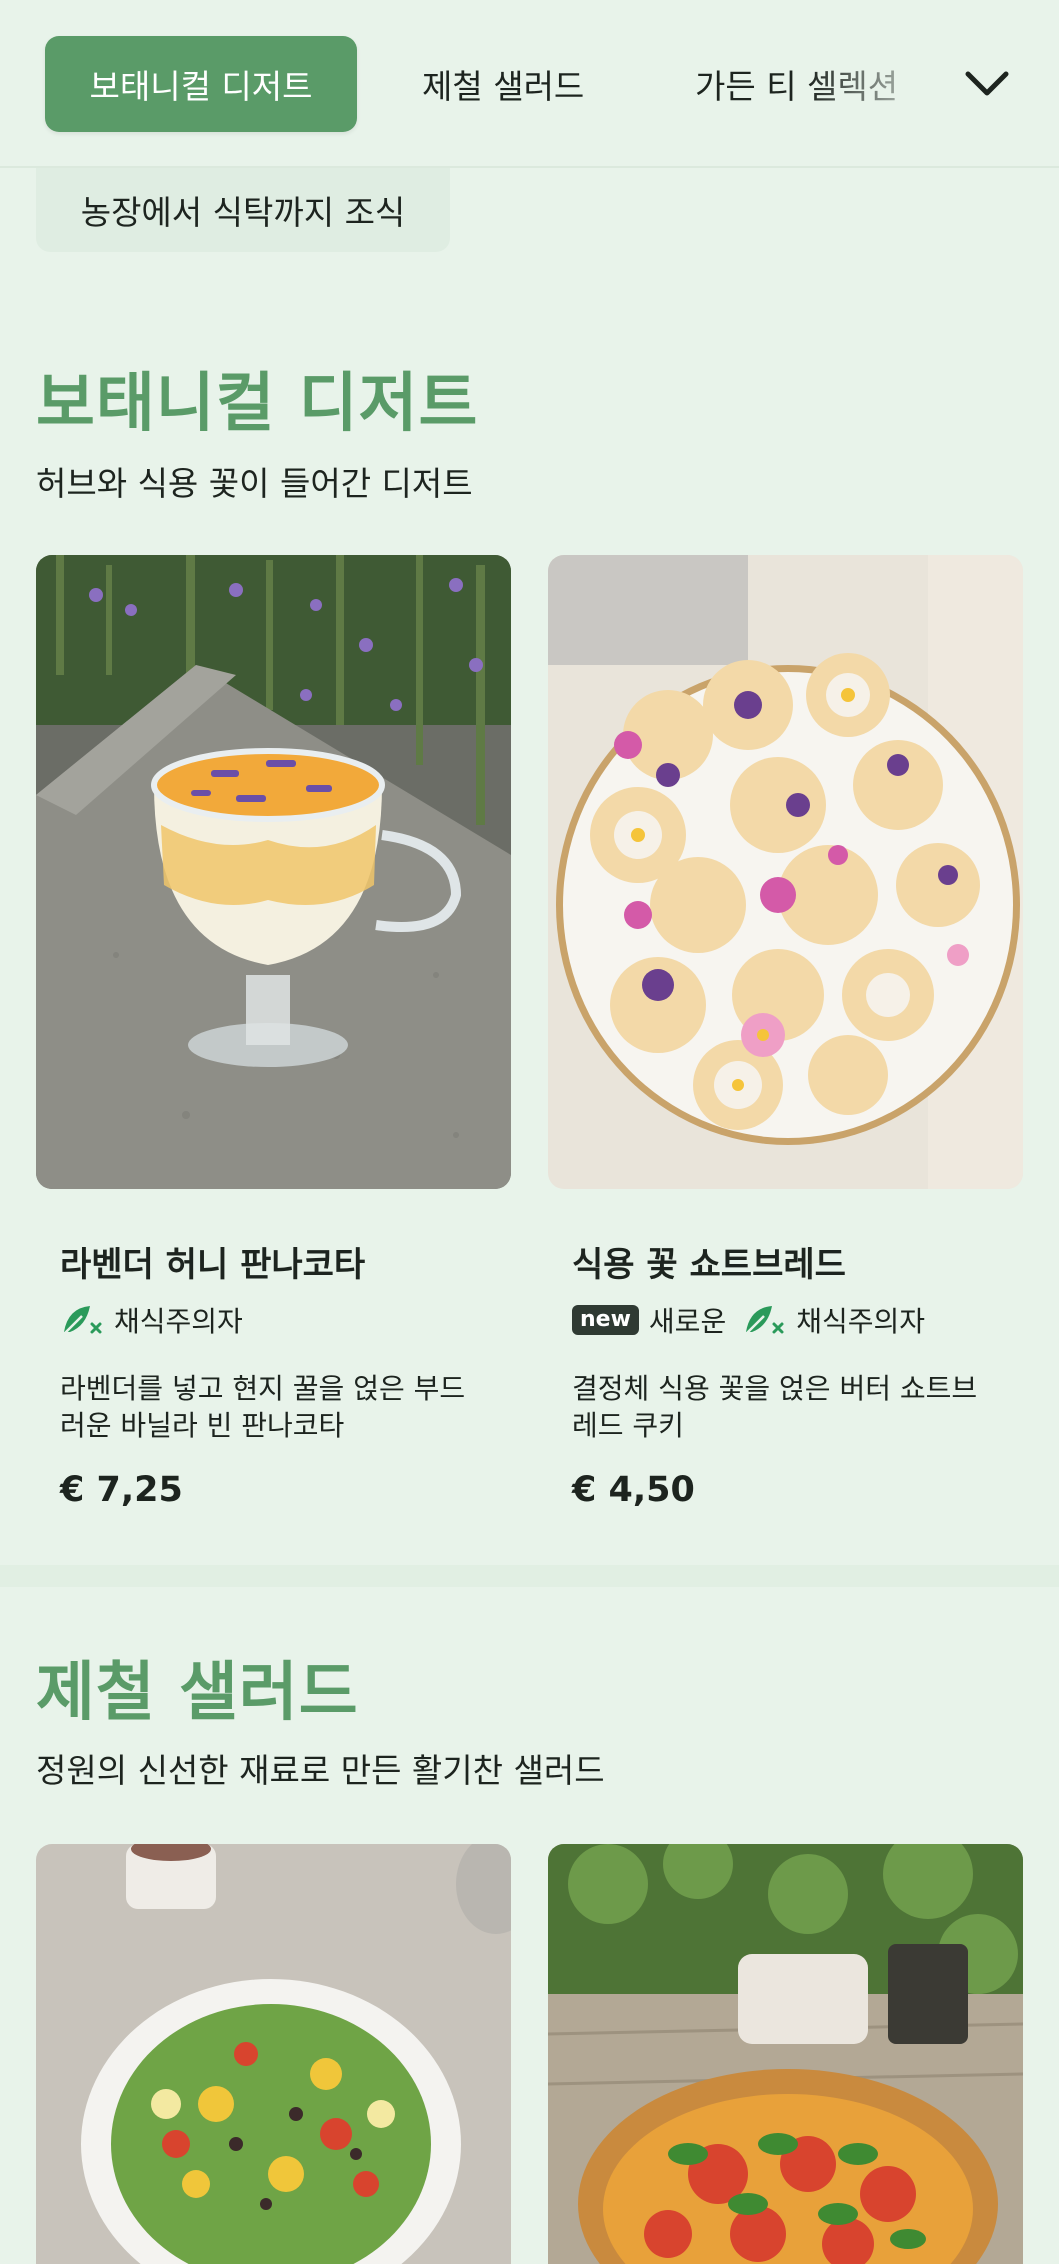 The image size is (1059, 2264). What do you see at coordinates (254, 483) in the screenshot?
I see `section-subtitle: 허브와 식용 꽃이 들어간 디저트` at bounding box center [254, 483].